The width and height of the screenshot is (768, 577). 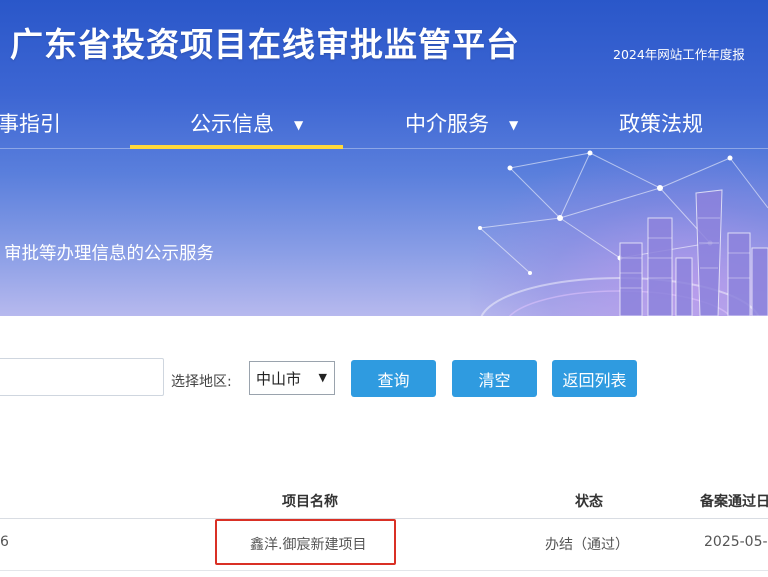 What do you see at coordinates (447, 124) in the screenshot?
I see `nav-item-label: 中介服务` at bounding box center [447, 124].